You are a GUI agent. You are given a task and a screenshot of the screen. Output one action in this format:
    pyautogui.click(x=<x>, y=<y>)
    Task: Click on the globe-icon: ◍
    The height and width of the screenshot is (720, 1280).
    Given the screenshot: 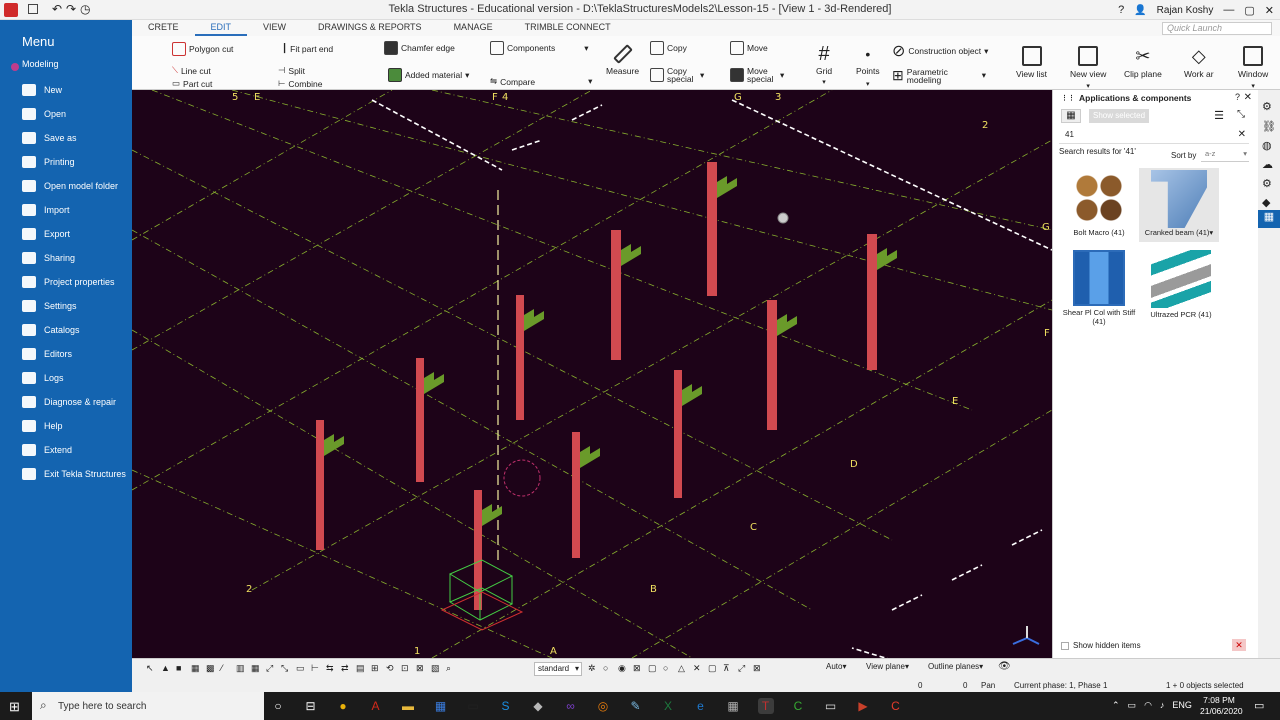 What is the action you would take?
    pyautogui.click(x=1267, y=145)
    